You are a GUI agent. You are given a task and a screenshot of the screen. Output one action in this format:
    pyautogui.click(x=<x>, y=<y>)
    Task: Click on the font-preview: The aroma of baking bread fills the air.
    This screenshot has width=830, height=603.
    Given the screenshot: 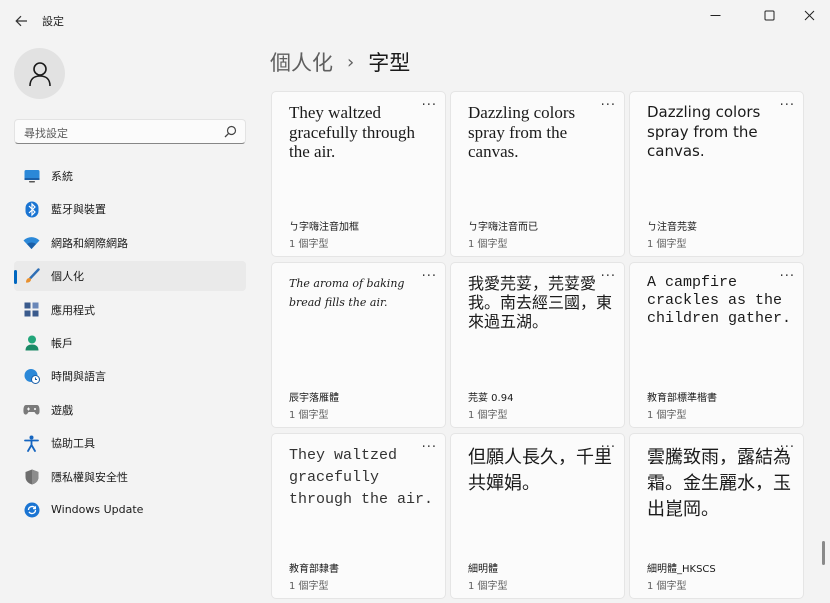 What is the action you would take?
    pyautogui.click(x=347, y=293)
    